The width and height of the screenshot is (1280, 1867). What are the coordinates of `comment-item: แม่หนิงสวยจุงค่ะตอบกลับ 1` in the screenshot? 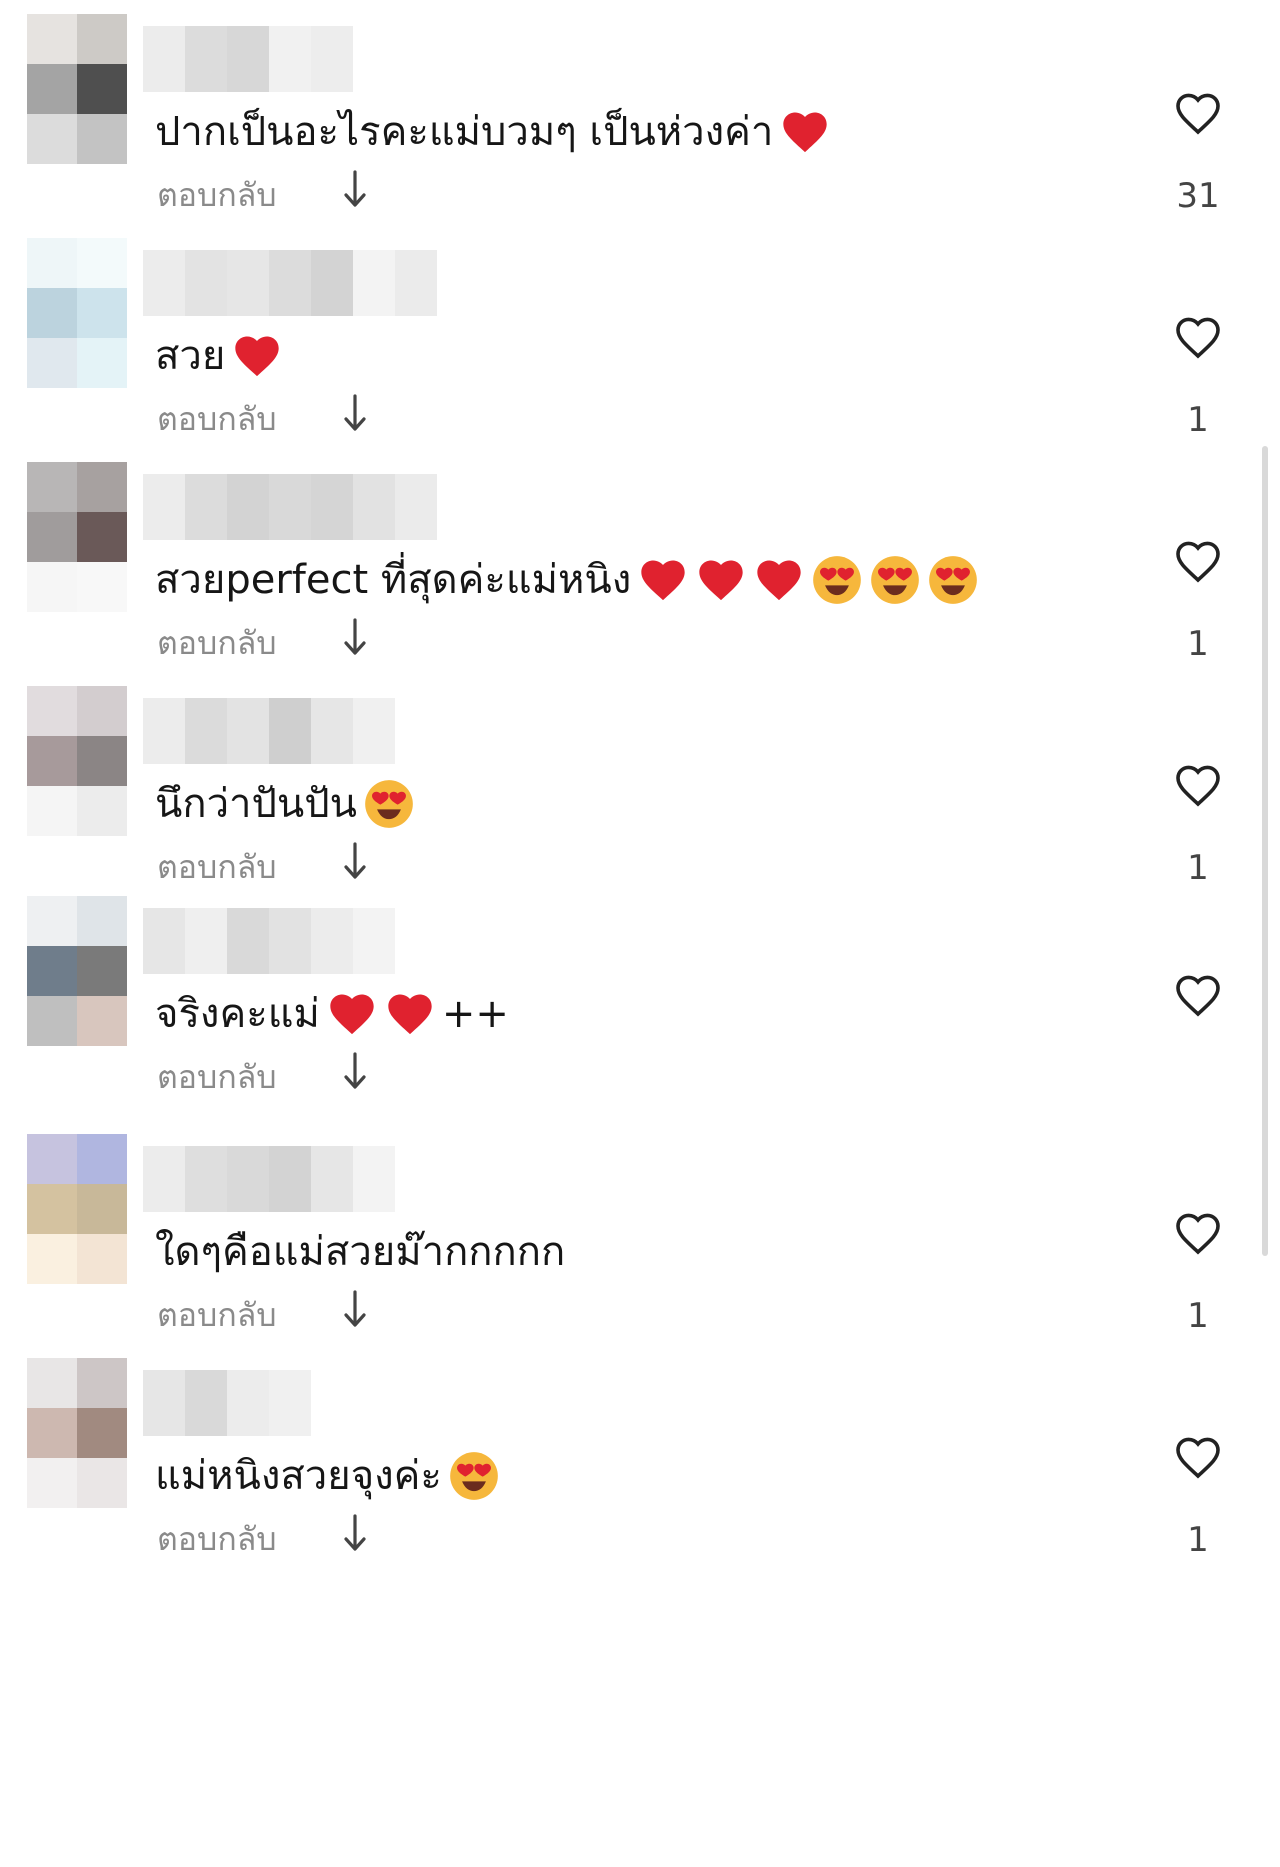 It's located at (640, 1491).